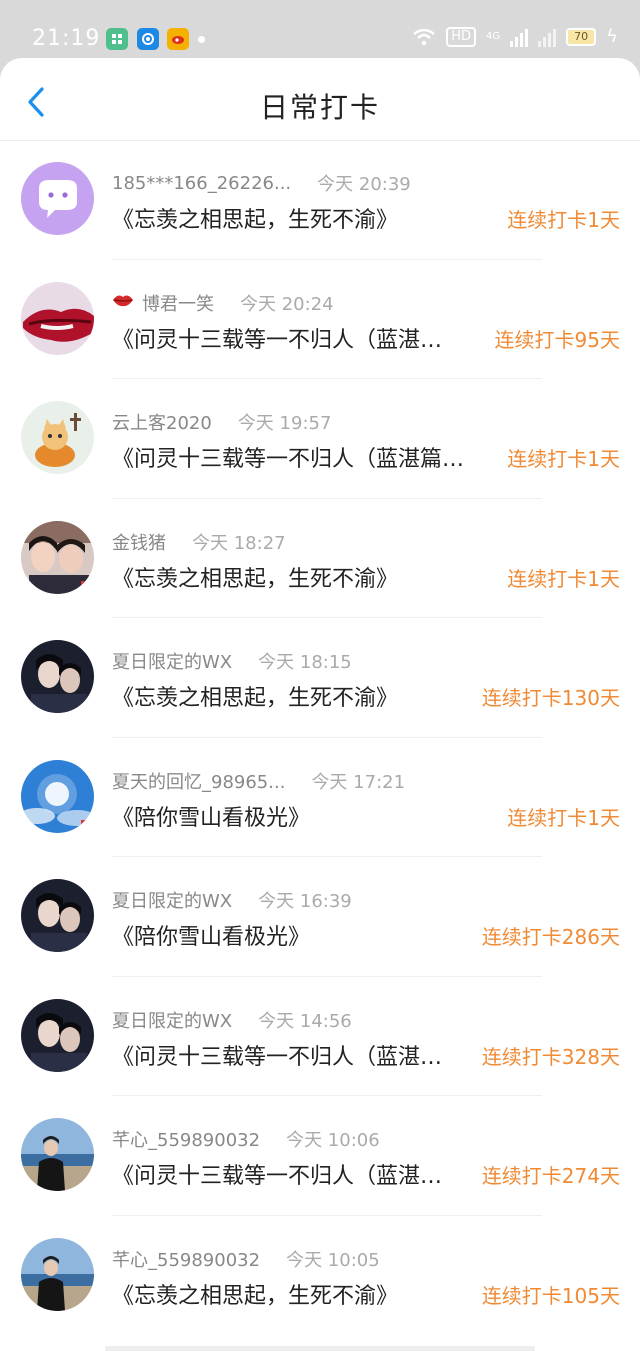  I want to click on item-meta: 夏日限定的WX 今天 18:15, so click(232, 661).